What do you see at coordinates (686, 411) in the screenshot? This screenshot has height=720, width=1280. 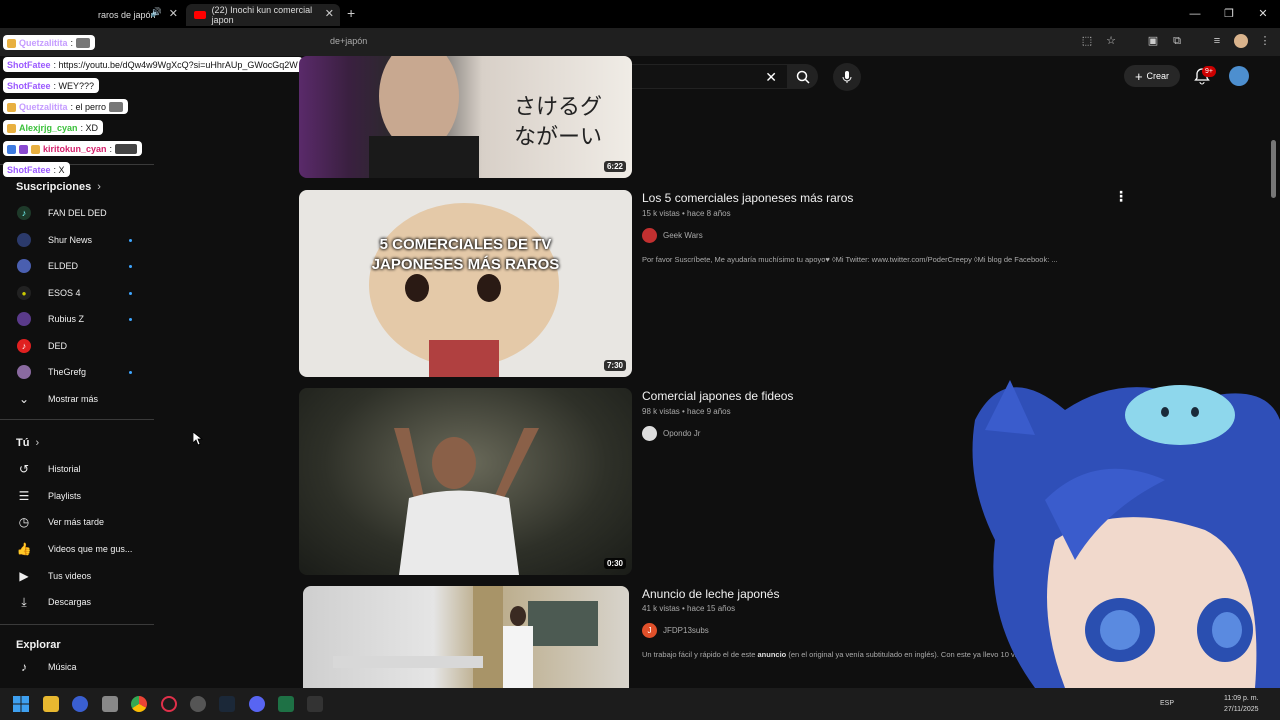 I see `video-meta: 98 k vistas • hace 9 años` at bounding box center [686, 411].